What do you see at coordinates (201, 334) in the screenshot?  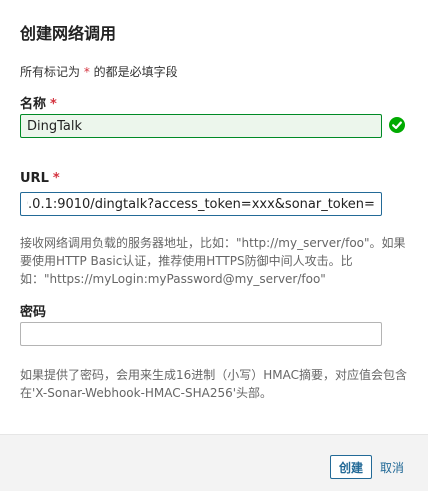 I see `secret-input` at bounding box center [201, 334].